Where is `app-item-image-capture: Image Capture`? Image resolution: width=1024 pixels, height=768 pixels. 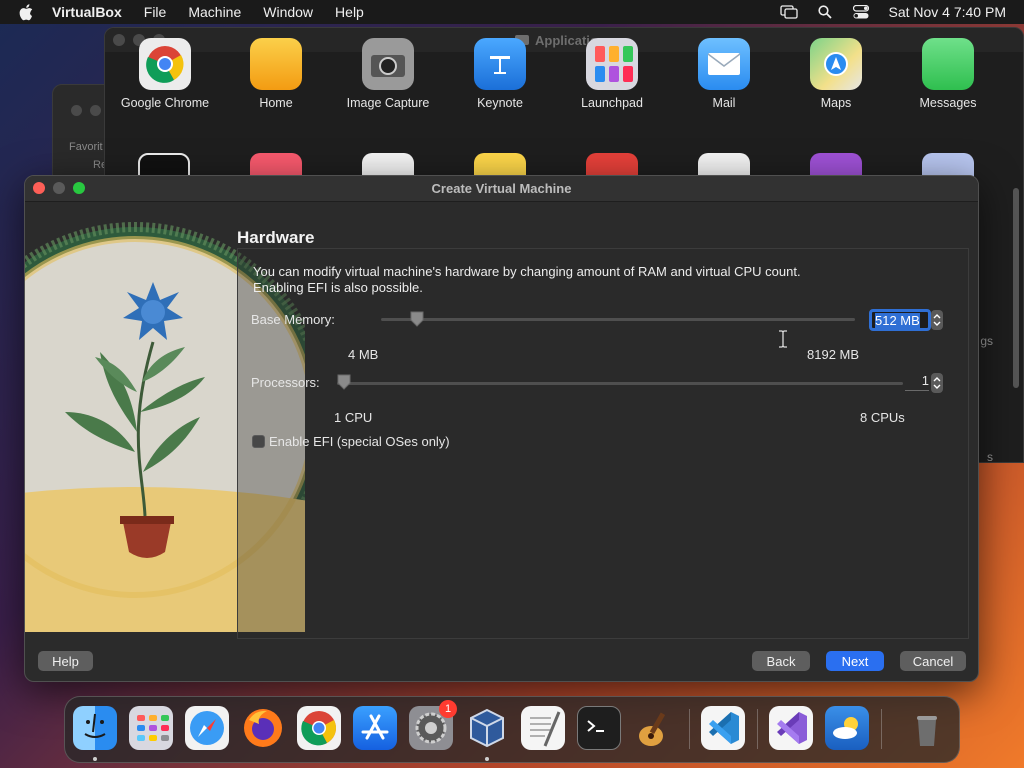 app-item-image-capture: Image Capture is located at coordinates (388, 74).